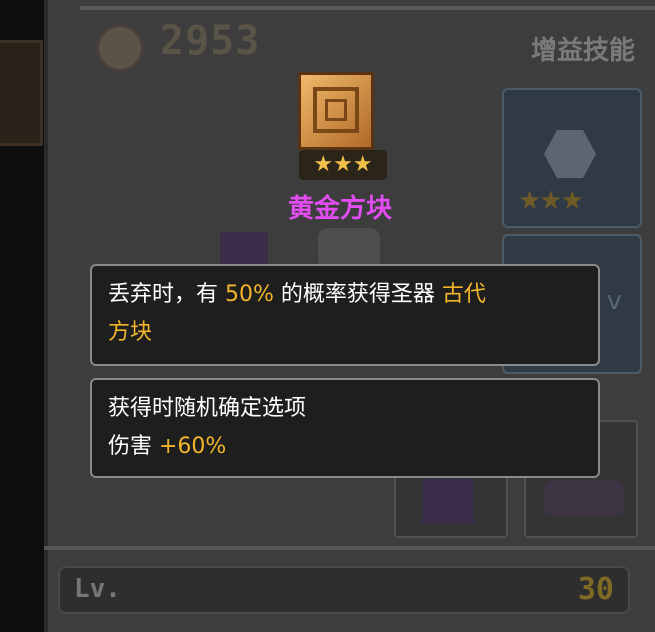 Image resolution: width=655 pixels, height=632 pixels. I want to click on relic-name-part1: 古代, so click(463, 294).